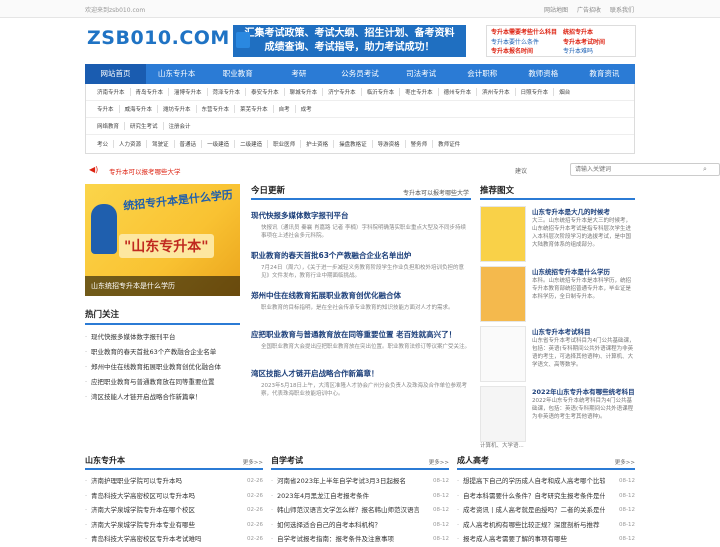 The image size is (720, 547). Describe the element at coordinates (162, 337) in the screenshot. I see `list-item: 现代快报多媒体数字报刊平台` at that location.